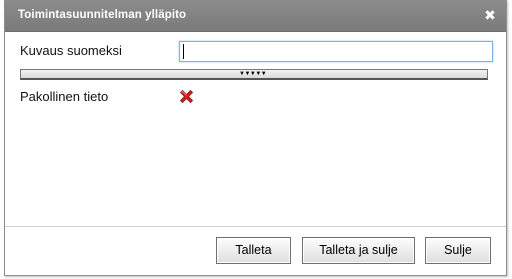 The height and width of the screenshot is (279, 512). I want to click on save-button: Talleta, so click(253, 250).